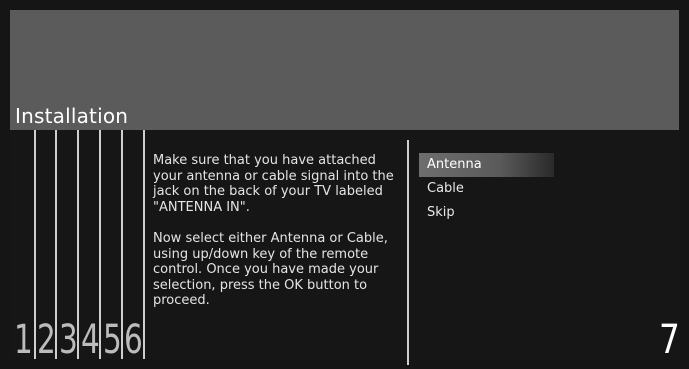 This screenshot has height=369, width=689. I want to click on option-skip: Skip, so click(486, 213).